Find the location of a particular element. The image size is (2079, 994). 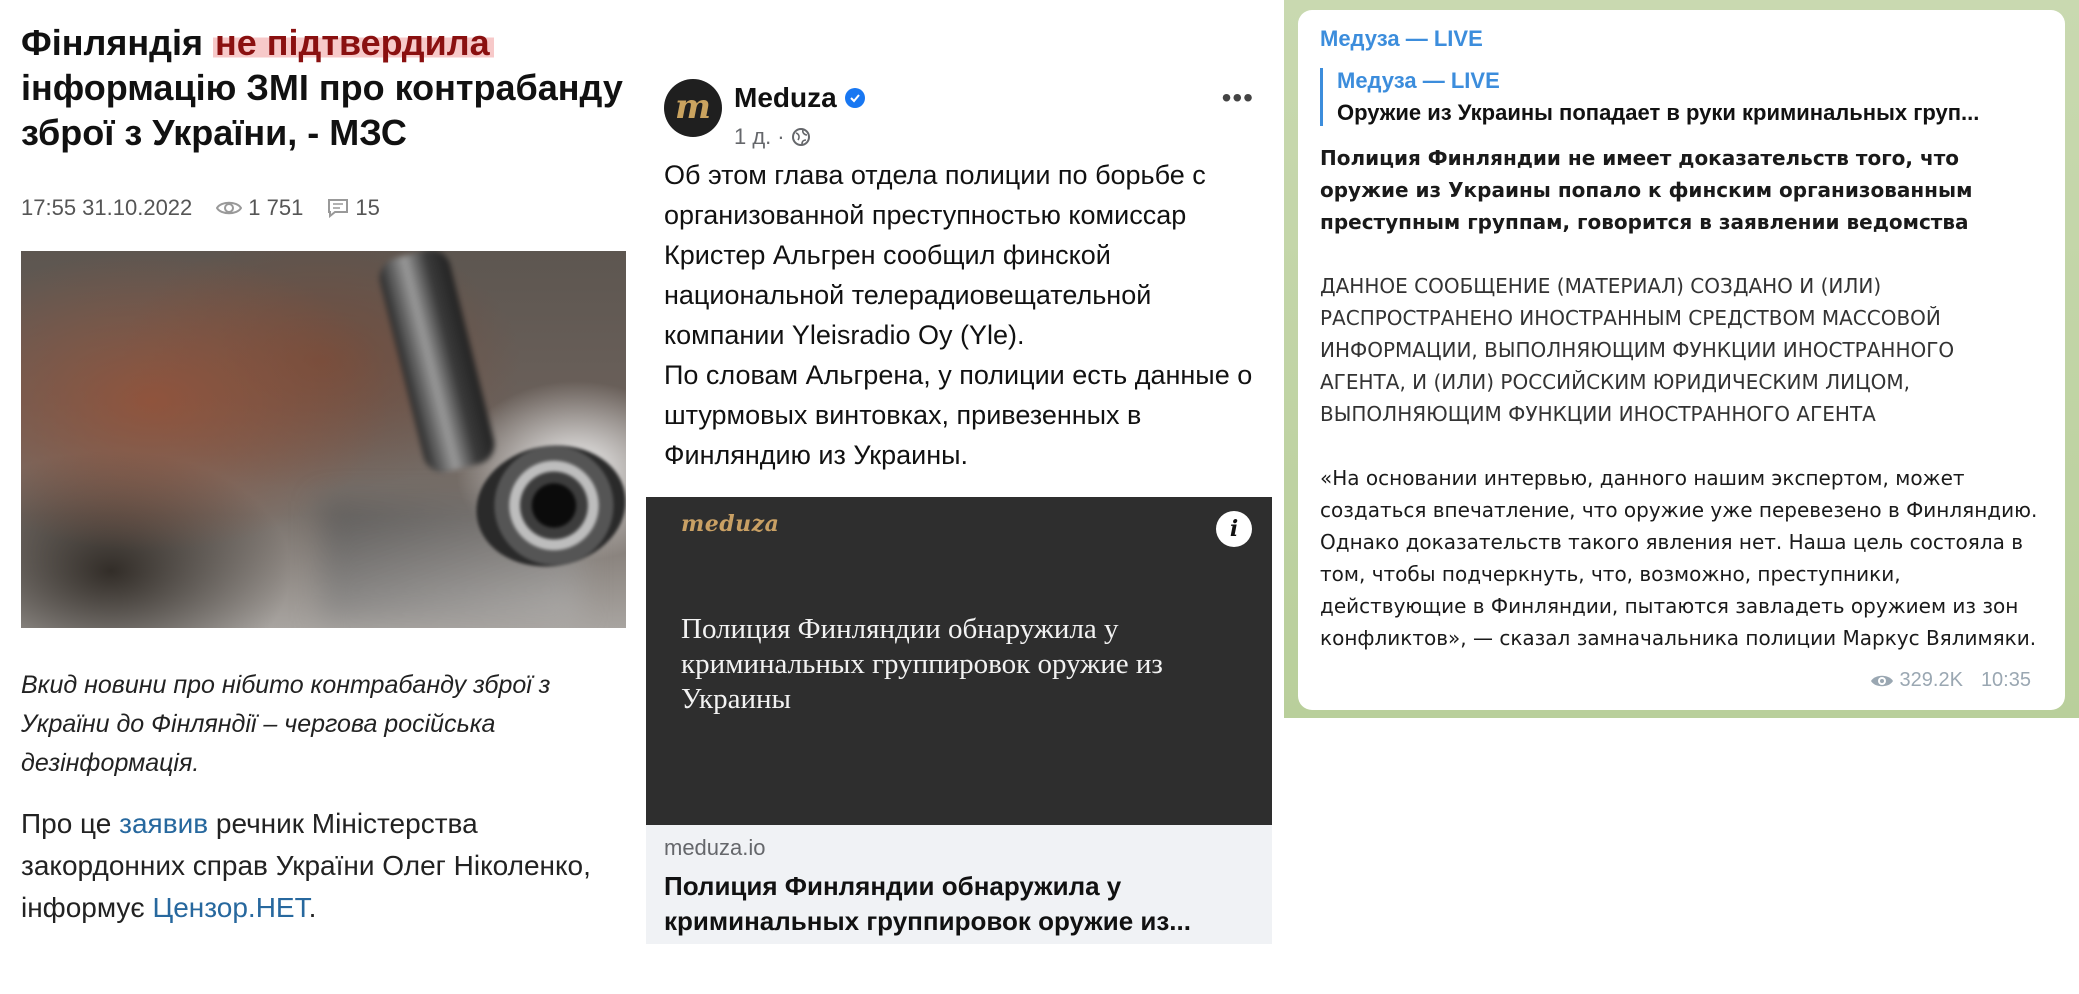

comments-count: 15 is located at coordinates (367, 207).